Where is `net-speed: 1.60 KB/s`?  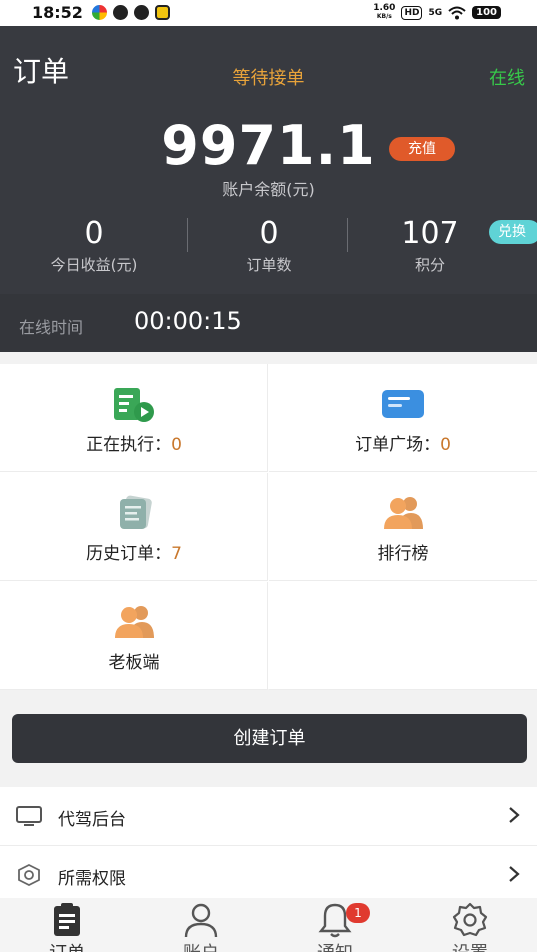 net-speed: 1.60 KB/s is located at coordinates (384, 12).